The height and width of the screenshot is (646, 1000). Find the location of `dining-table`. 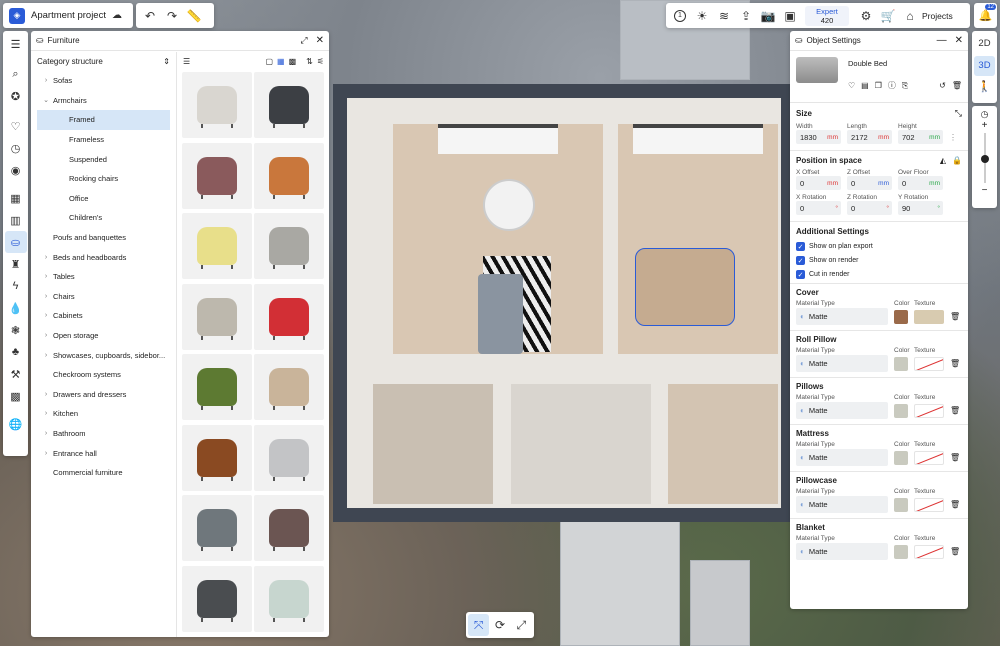

dining-table is located at coordinates (509, 205).